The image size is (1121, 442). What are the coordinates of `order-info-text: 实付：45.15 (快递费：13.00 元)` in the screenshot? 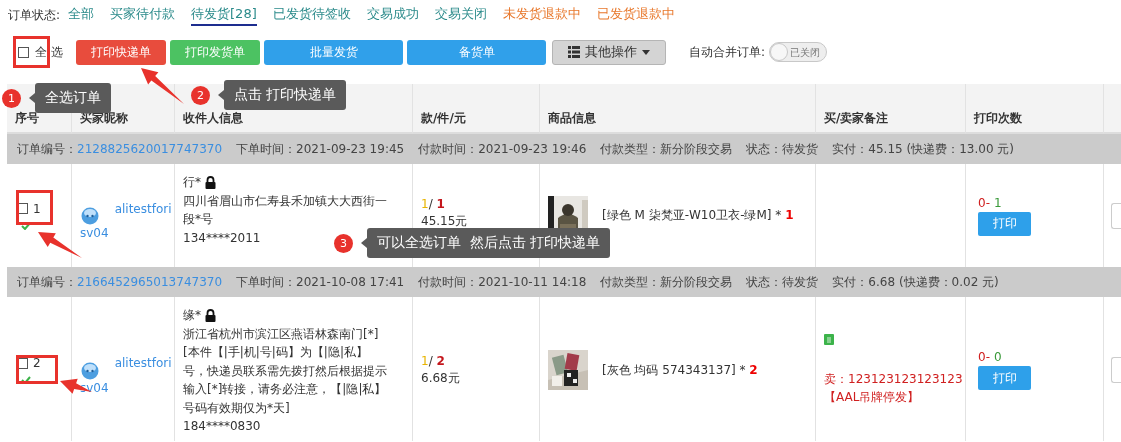 It's located at (923, 149).